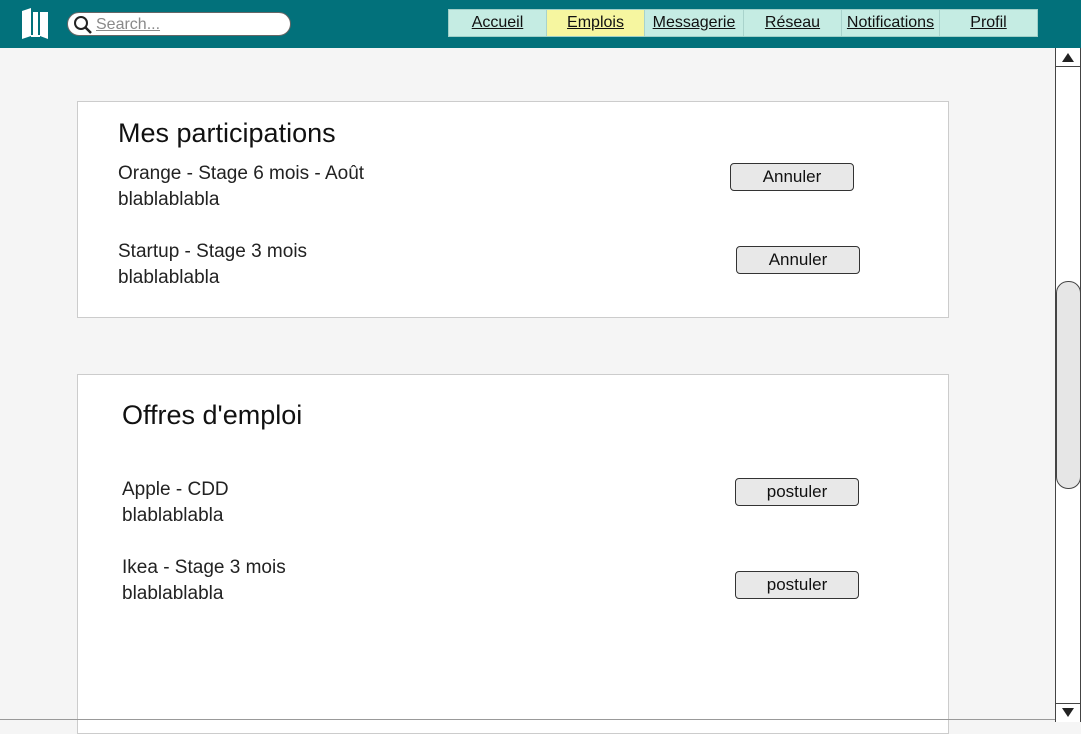  Describe the element at coordinates (213, 251) in the screenshot. I see `participation-item-title: Startup - Stage 3 mois` at that location.